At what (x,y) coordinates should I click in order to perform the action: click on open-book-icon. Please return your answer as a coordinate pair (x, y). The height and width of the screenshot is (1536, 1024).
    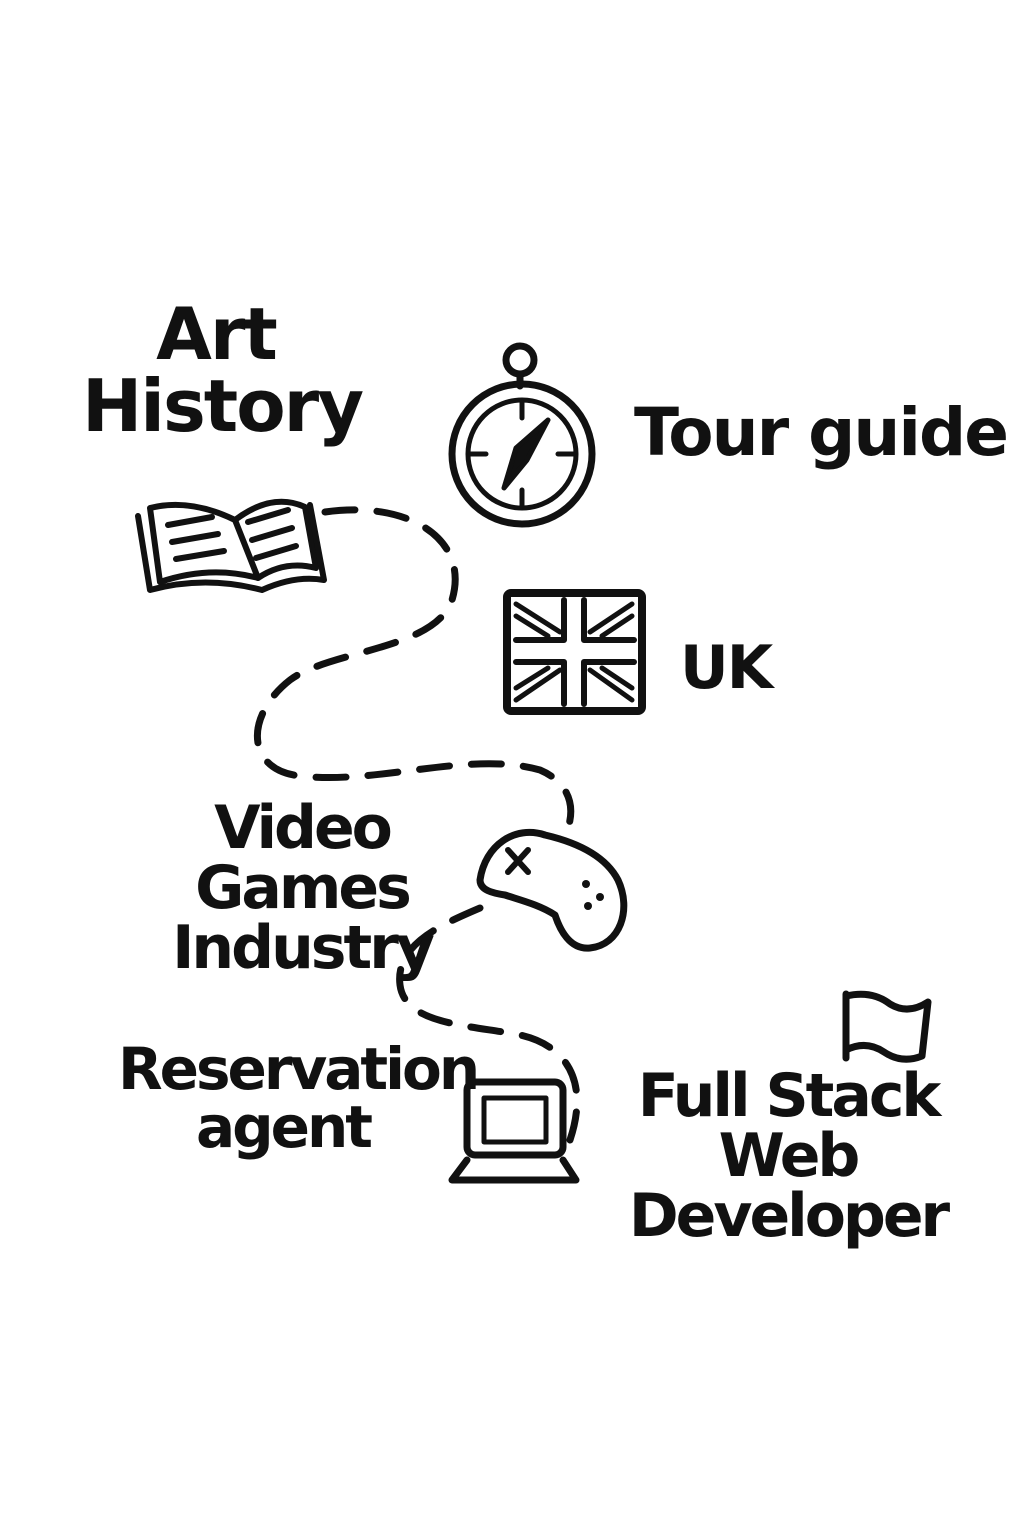
    Looking at the image, I should click on (231, 545).